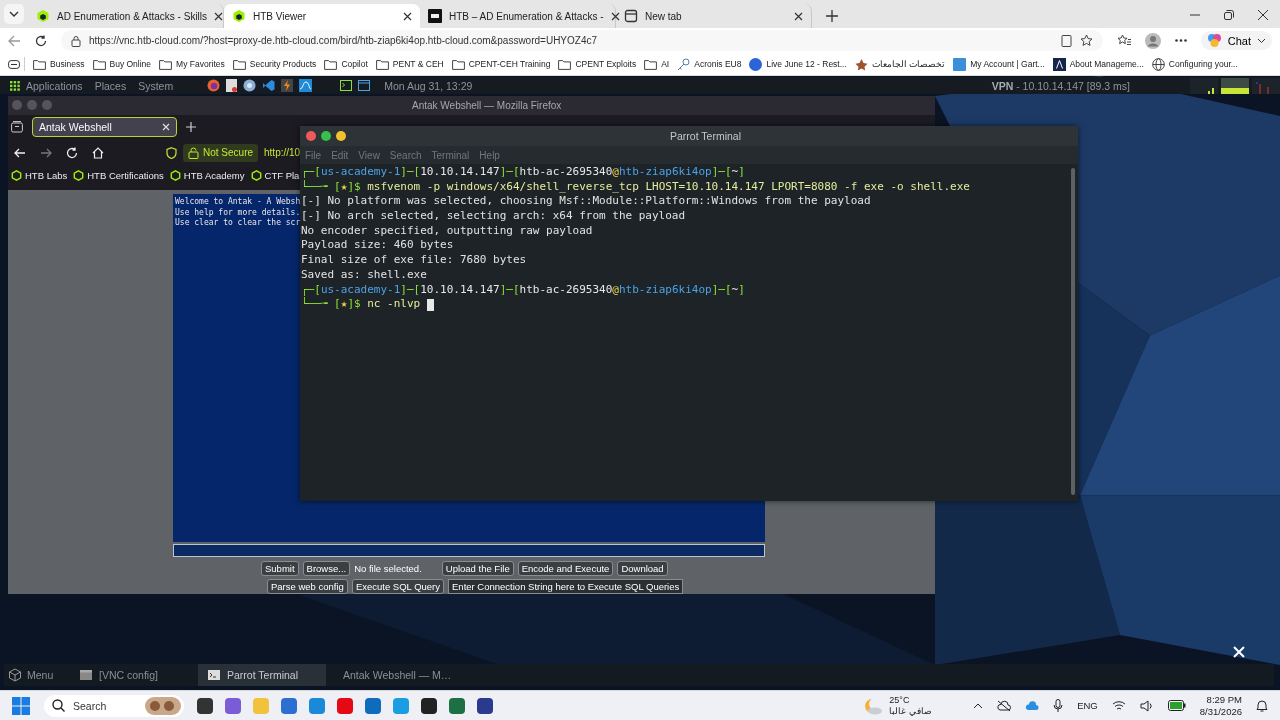 This screenshot has height=720, width=1280. I want to click on language-indicator: ENG, so click(1087, 705).